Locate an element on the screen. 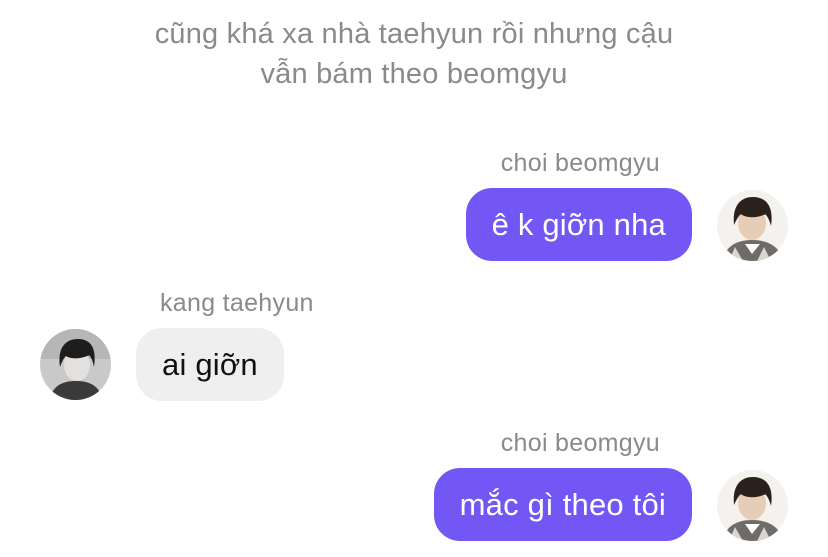 This screenshot has height=557, width=828. sender-name-taehyun: kang taehyun is located at coordinates (237, 303).